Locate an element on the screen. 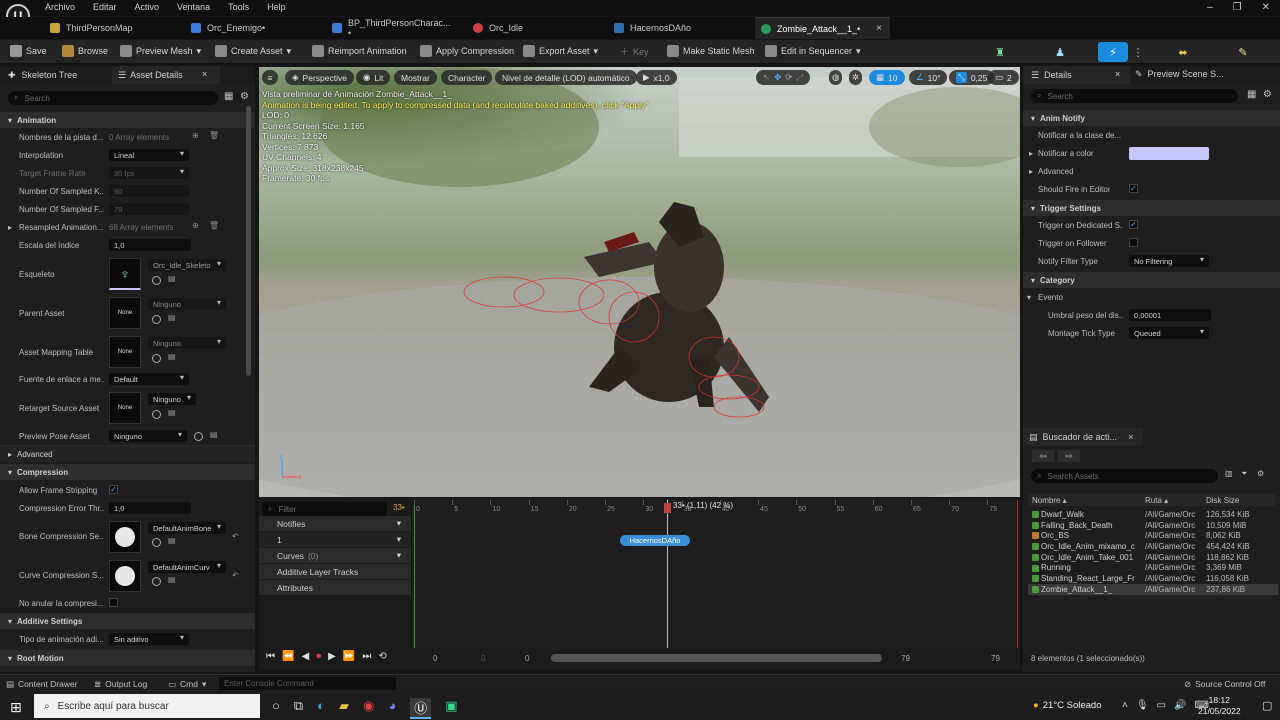  notifications-icon: ▢ is located at coordinates (1267, 705).